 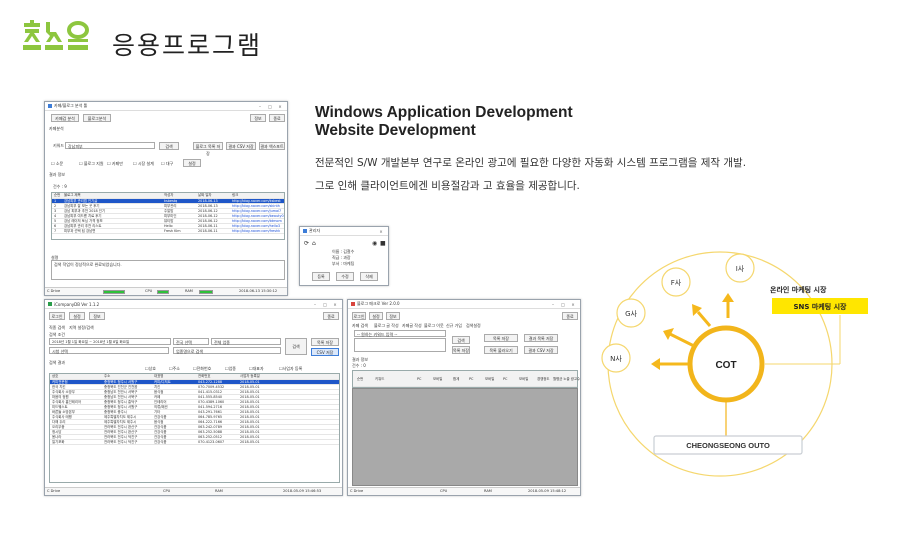 What do you see at coordinates (314, 243) in the screenshot?
I see `home-icon: ⌂` at bounding box center [314, 243].